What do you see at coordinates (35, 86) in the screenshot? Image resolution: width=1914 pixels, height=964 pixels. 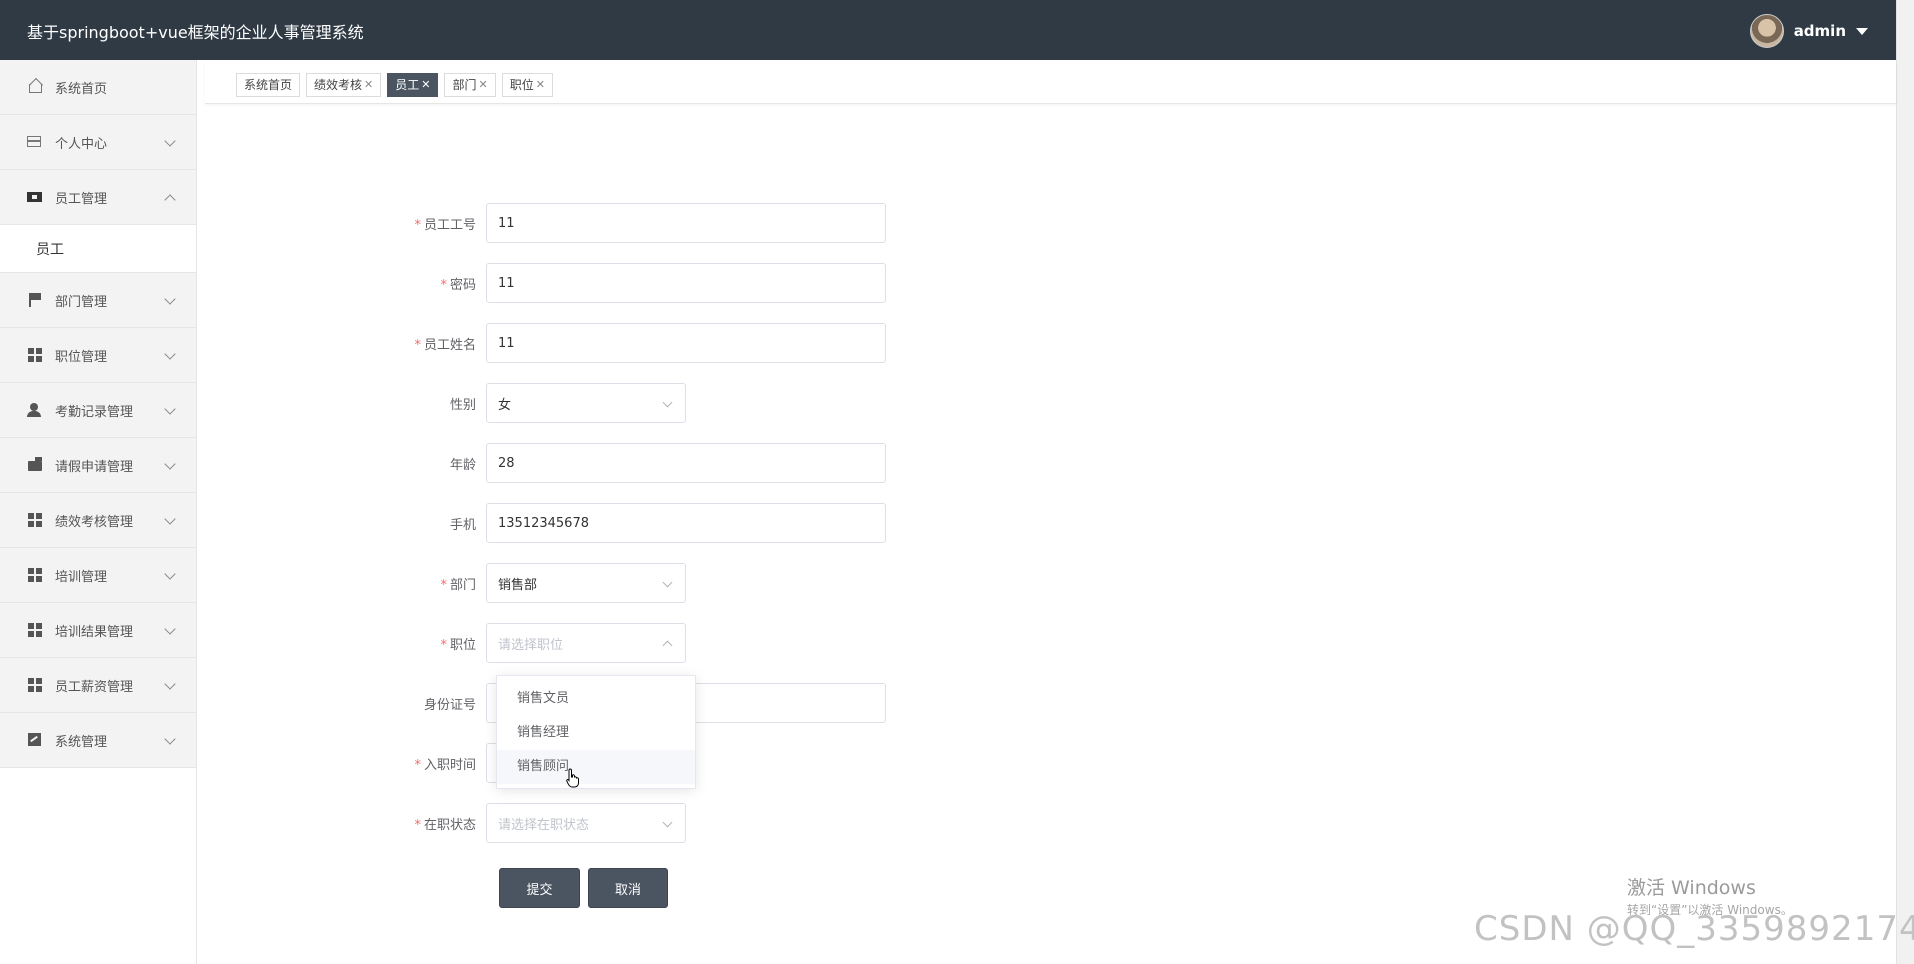 I see `home-icon` at bounding box center [35, 86].